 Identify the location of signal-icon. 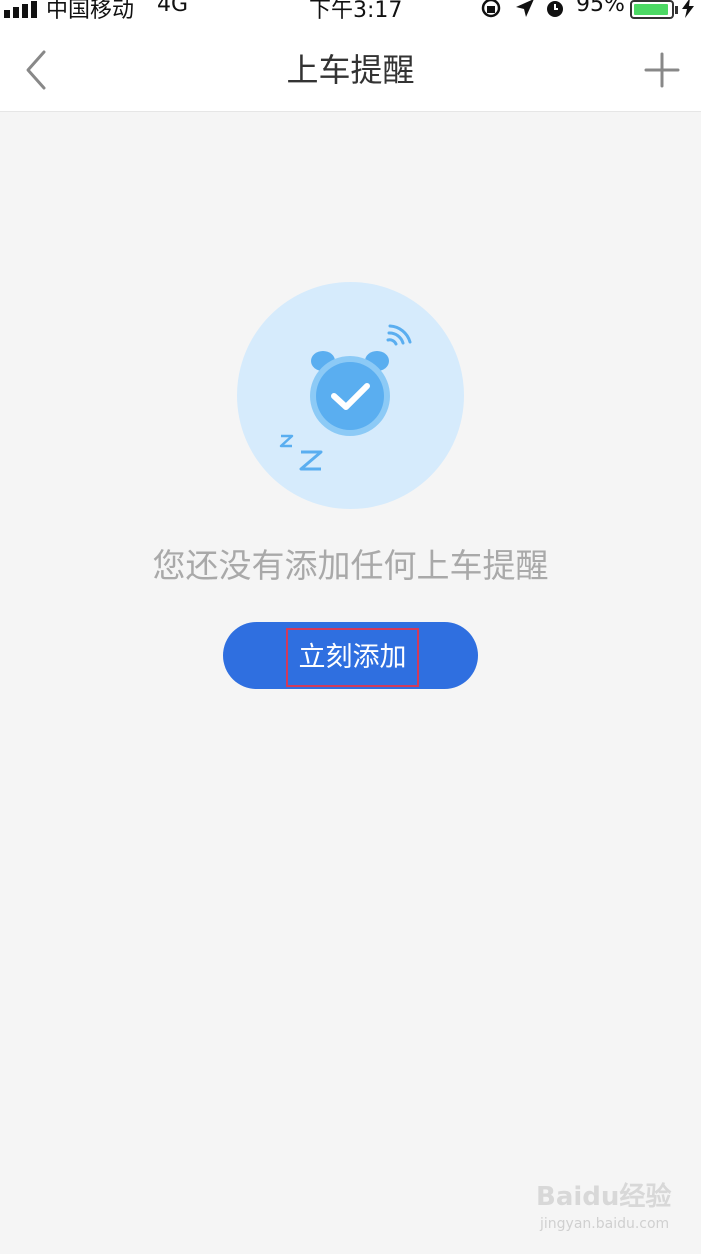
(20, 9).